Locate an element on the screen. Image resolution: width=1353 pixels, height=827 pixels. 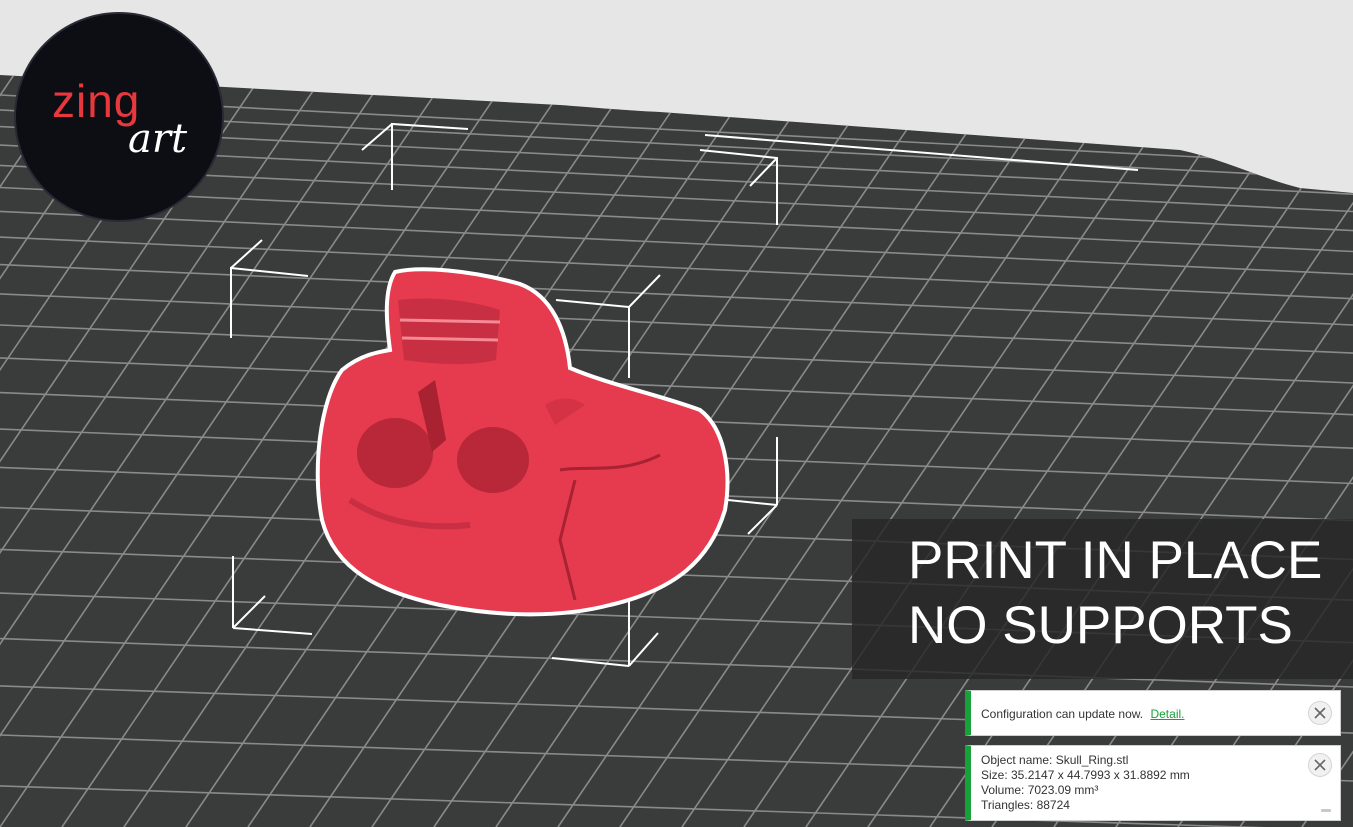
close-notification-button is located at coordinates (1320, 713).